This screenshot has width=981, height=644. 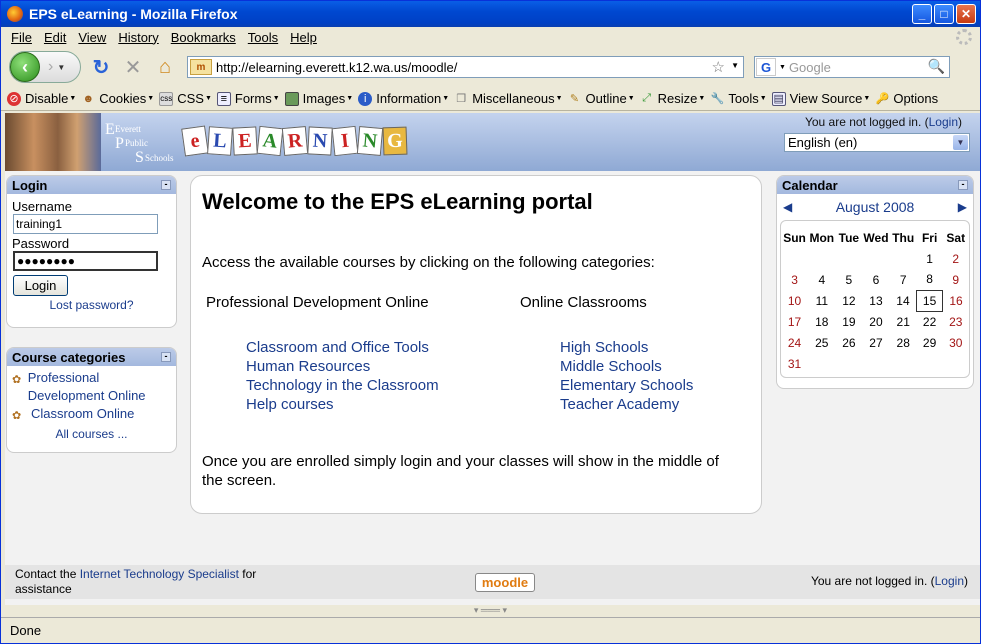 I want to click on column2-title: Online Classrooms, so click(x=583, y=302).